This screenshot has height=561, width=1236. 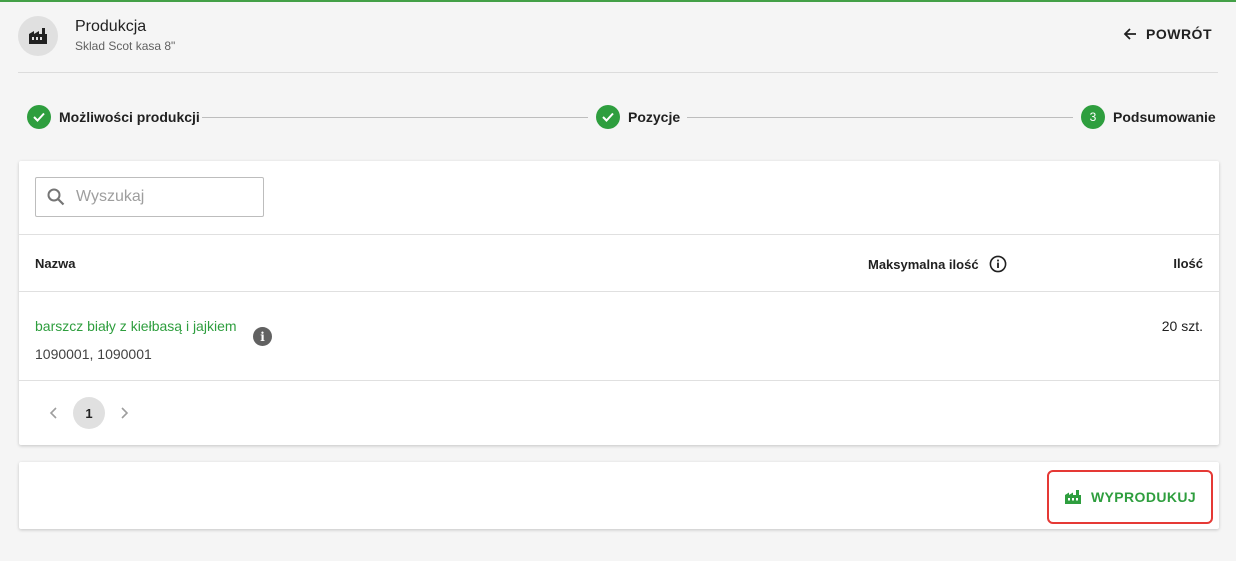 I want to click on arrow-left-icon, so click(x=1129, y=34).